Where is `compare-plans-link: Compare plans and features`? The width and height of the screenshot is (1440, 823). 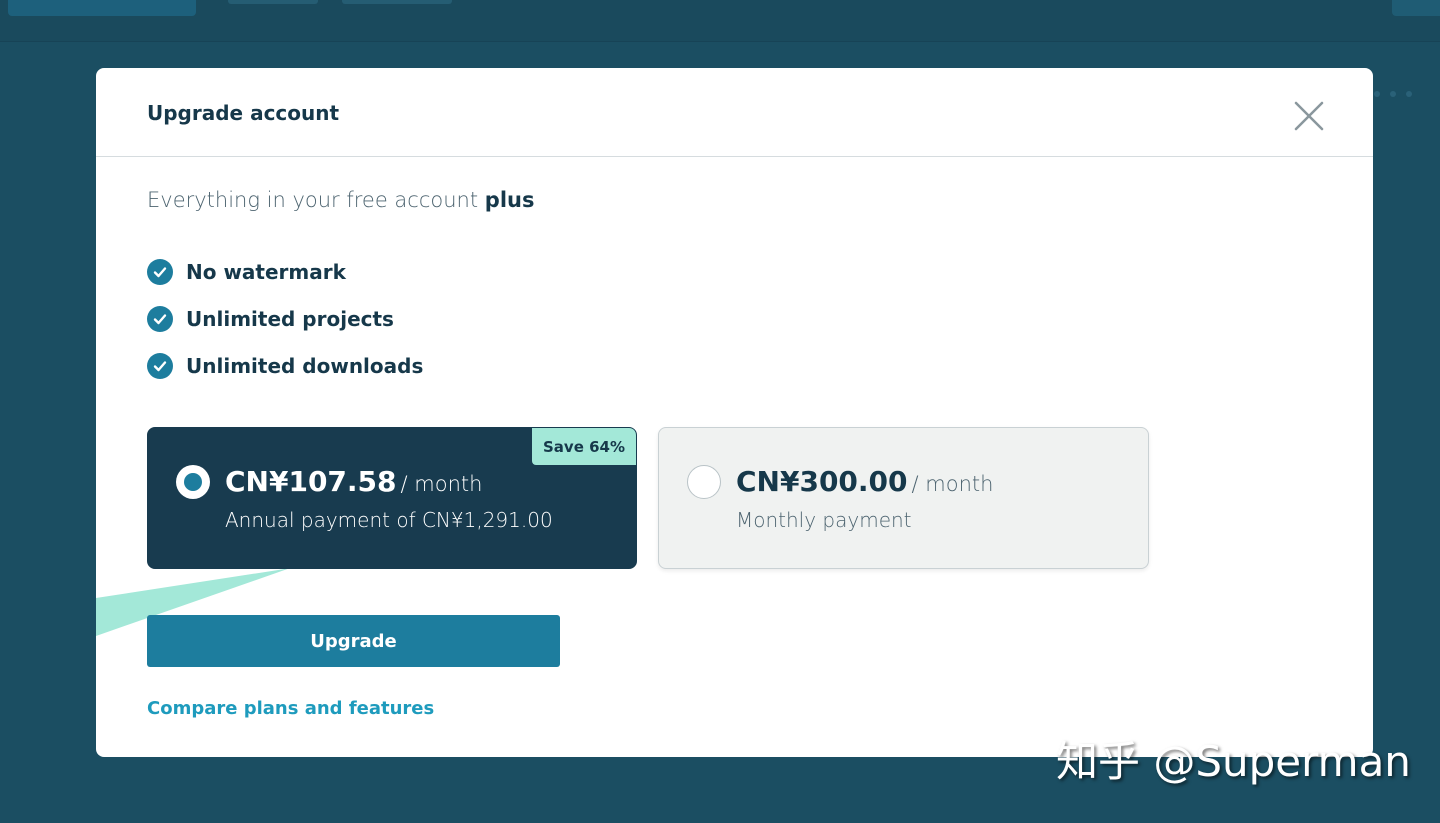
compare-plans-link: Compare plans and features is located at coordinates (290, 708).